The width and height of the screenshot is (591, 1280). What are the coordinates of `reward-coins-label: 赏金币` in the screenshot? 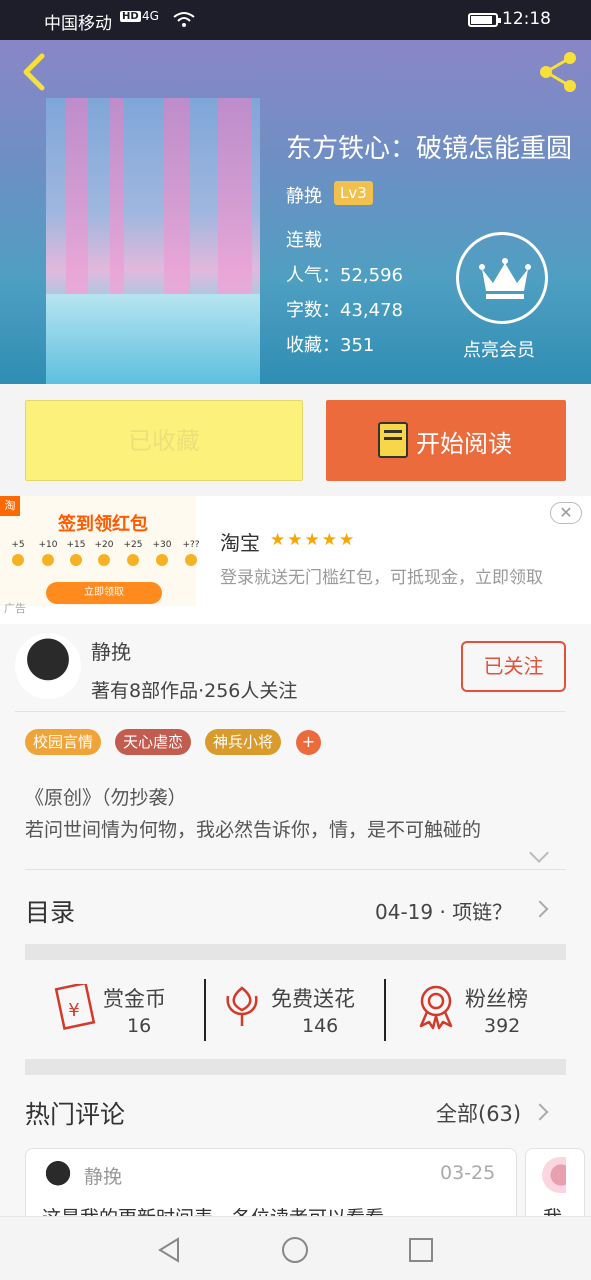 It's located at (134, 998).